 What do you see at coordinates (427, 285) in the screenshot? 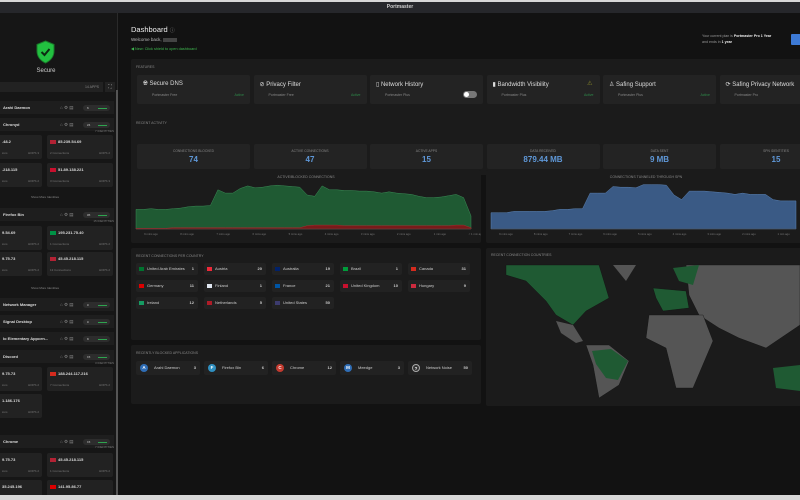
I see `country-name: Hungary` at bounding box center [427, 285].